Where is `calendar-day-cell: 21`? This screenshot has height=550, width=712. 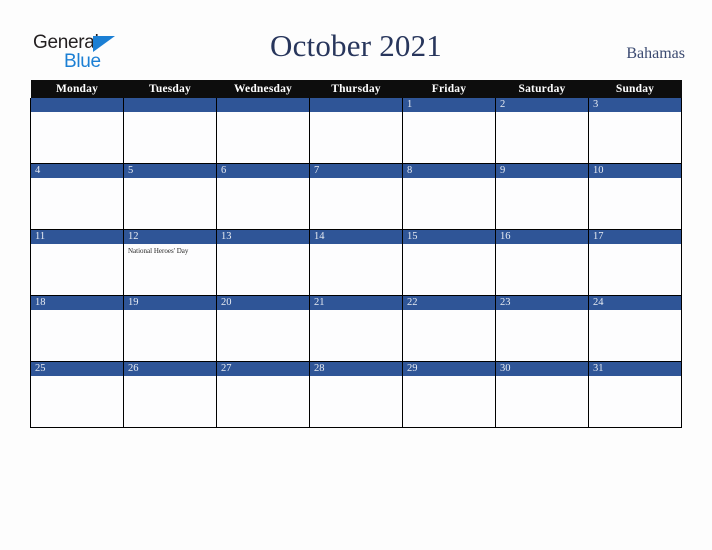
calendar-day-cell: 21 is located at coordinates (356, 328).